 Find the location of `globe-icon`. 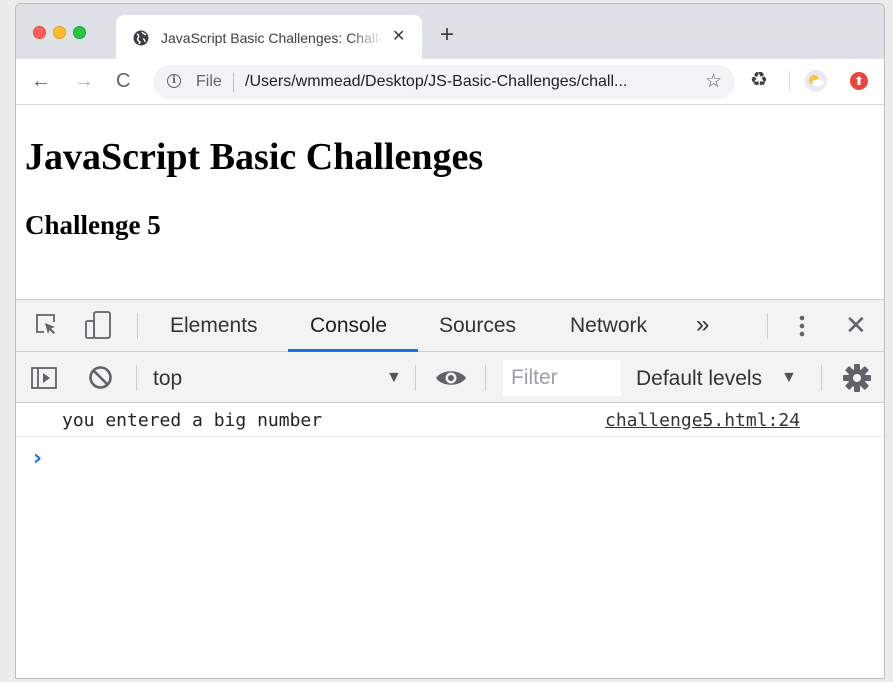

globe-icon is located at coordinates (141, 38).